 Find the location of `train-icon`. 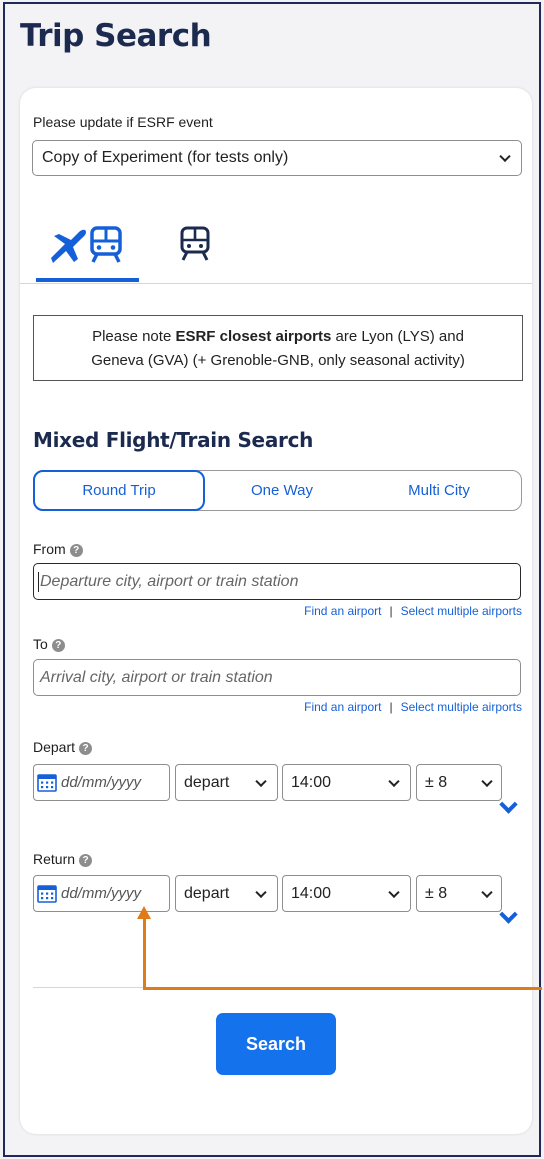

train-icon is located at coordinates (195, 243).